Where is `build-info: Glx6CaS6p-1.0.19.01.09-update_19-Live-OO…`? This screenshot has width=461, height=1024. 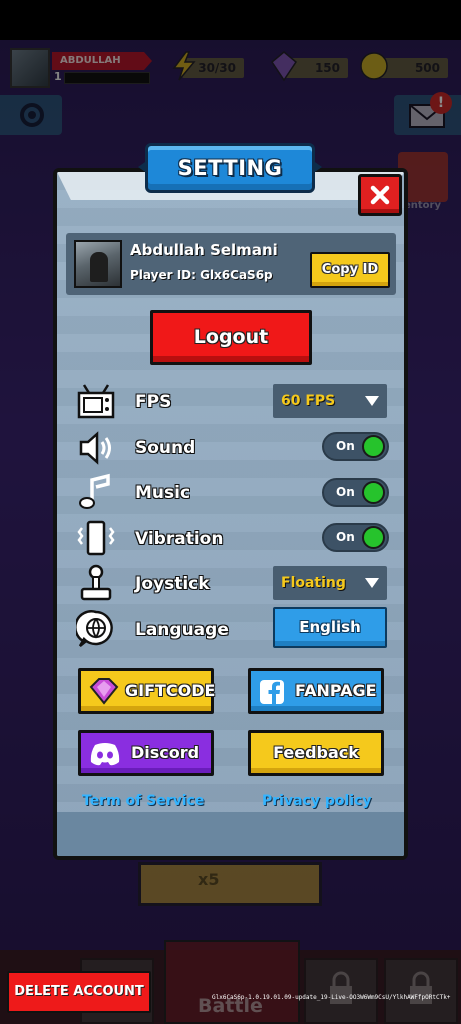
build-info: Glx6CaS6p-1.0.19.01.09-update_19-Live-OO… is located at coordinates (331, 997).